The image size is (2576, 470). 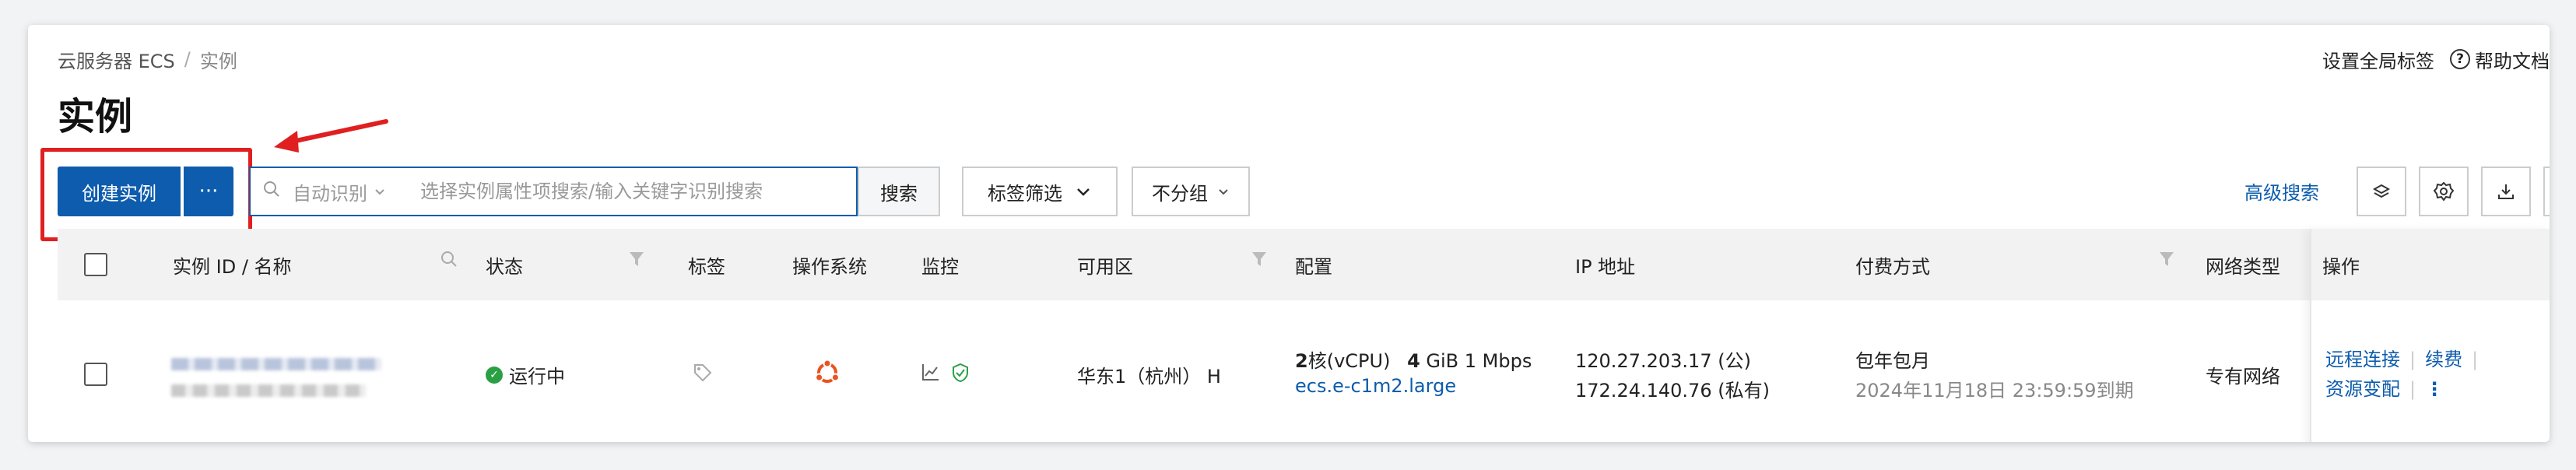 I want to click on monitor-icons, so click(x=946, y=373).